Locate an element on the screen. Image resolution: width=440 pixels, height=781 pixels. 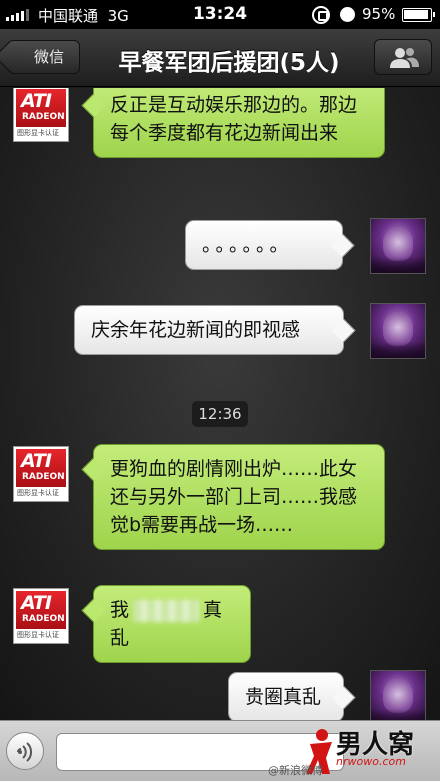
group-members-button is located at coordinates (403, 57).